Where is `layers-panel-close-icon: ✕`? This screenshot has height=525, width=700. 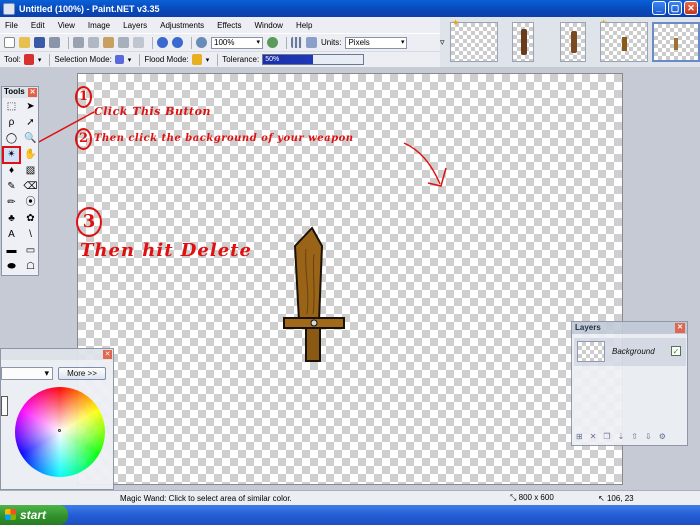 layers-panel-close-icon: ✕ is located at coordinates (680, 328).